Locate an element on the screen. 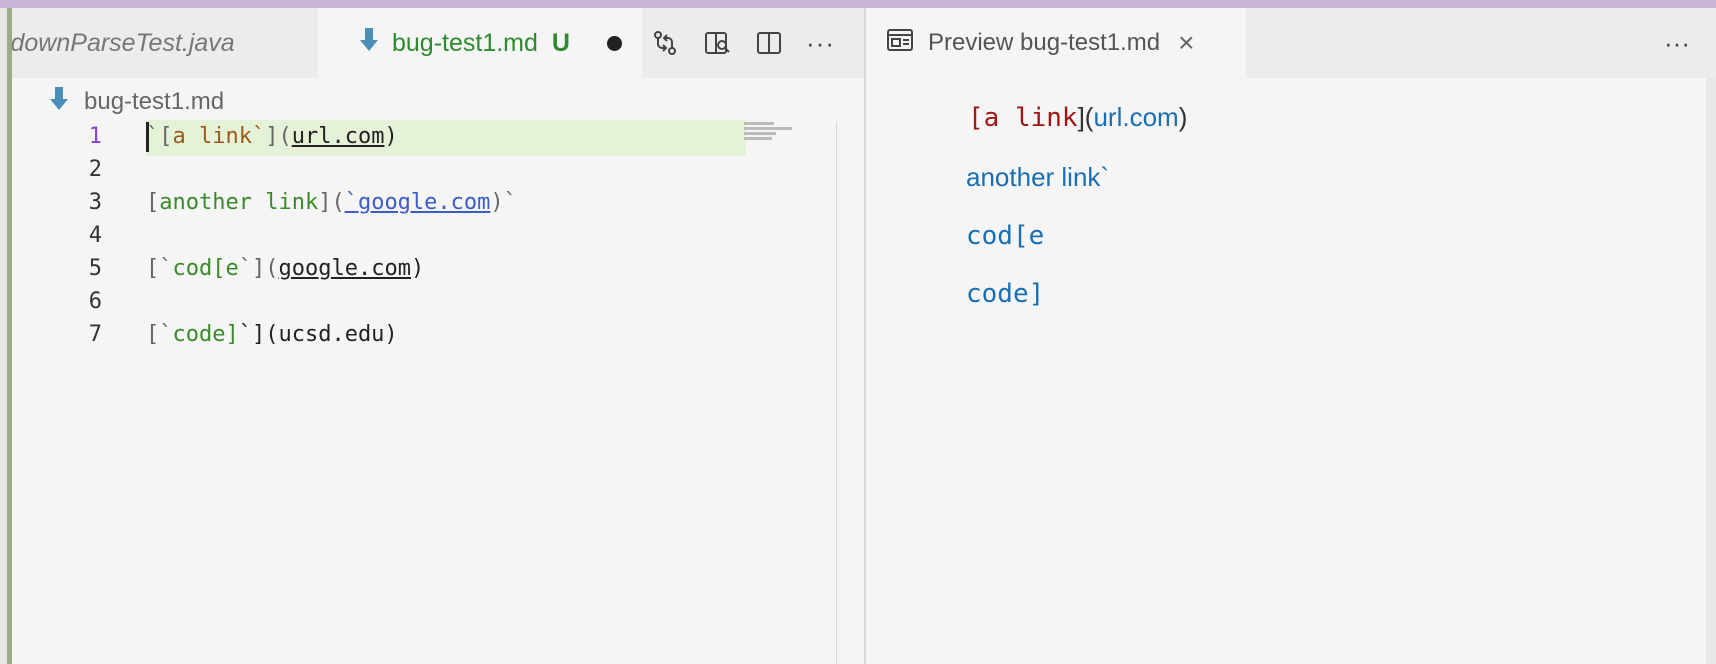 The image size is (1716, 664). preview-paragraph: code] is located at coordinates (1005, 293).